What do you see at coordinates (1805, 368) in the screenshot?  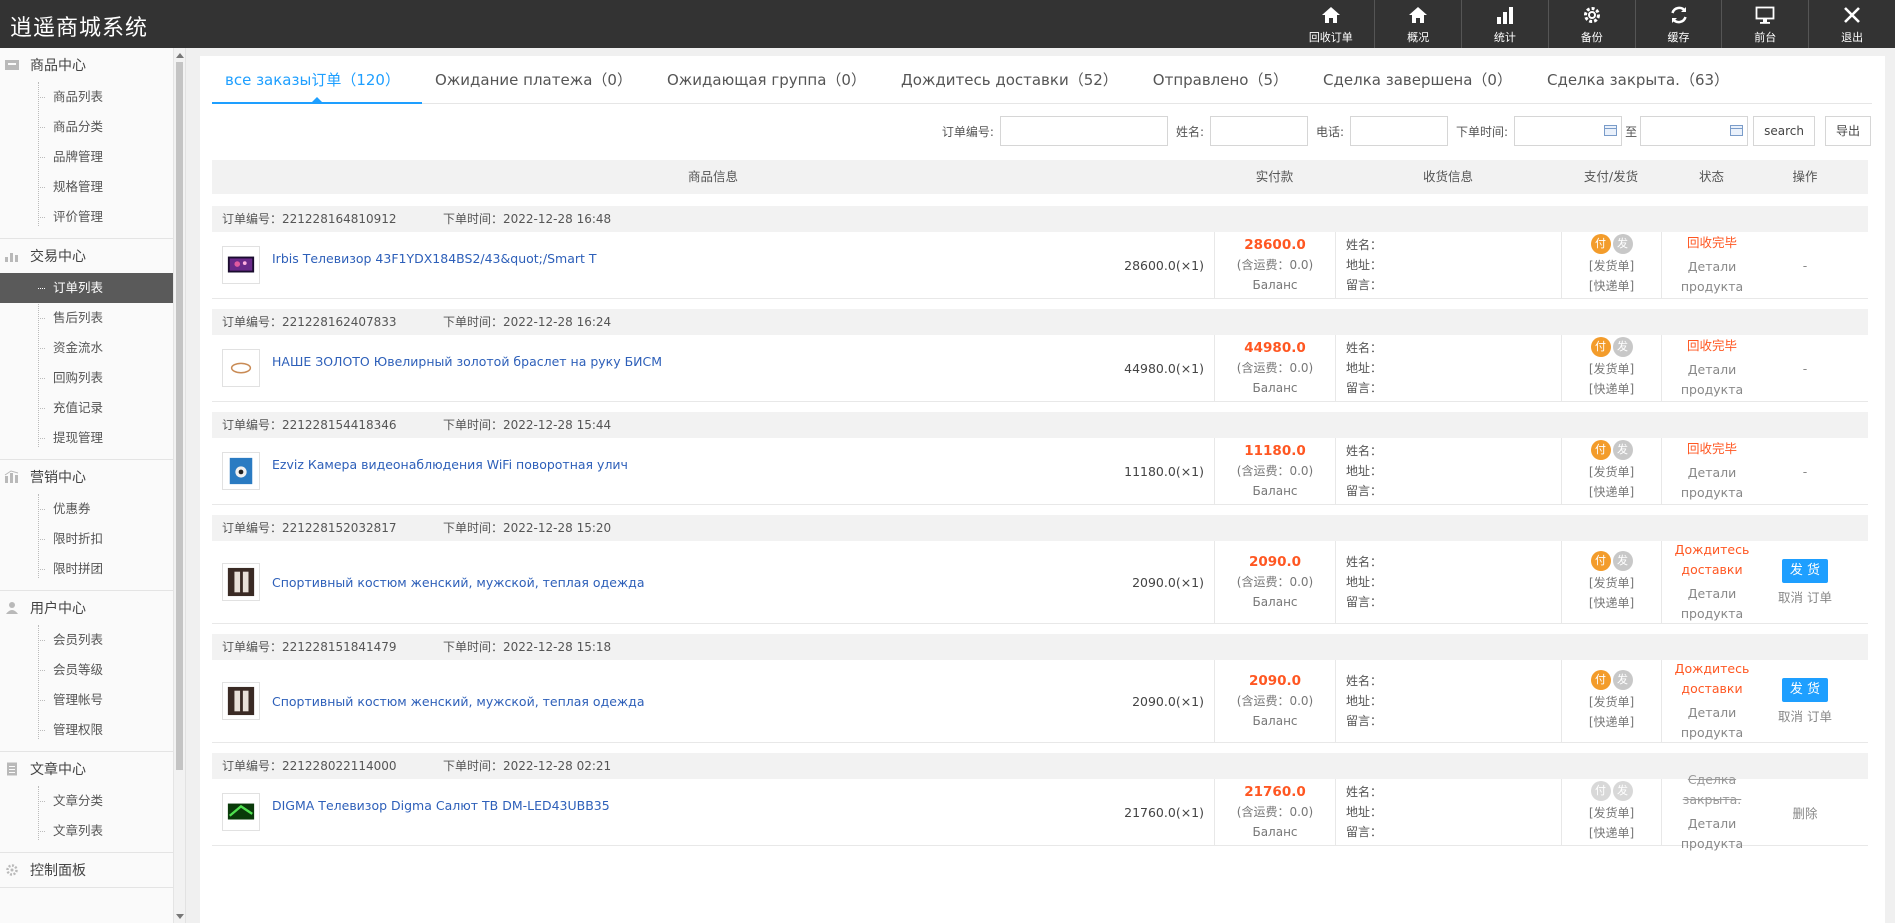 I see `operation-cell: -` at bounding box center [1805, 368].